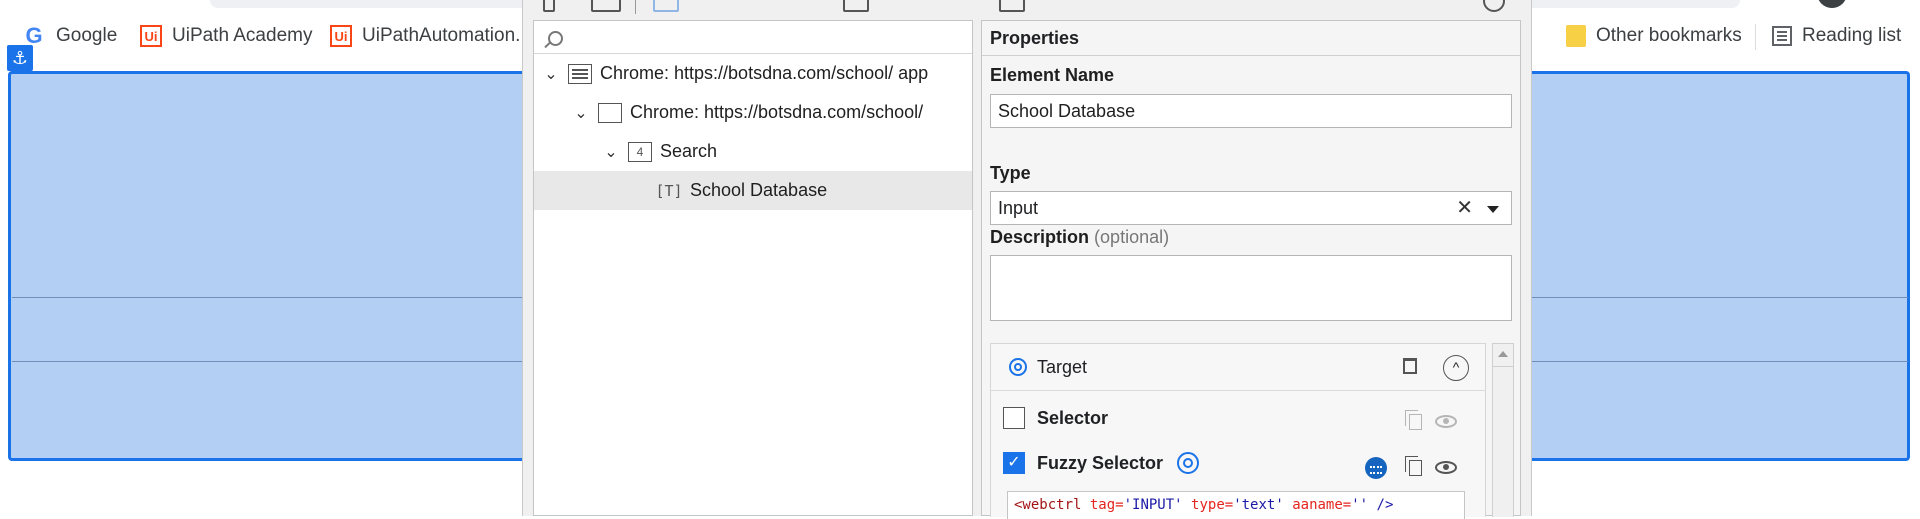  Describe the element at coordinates (1010, 173) in the screenshot. I see `type-label: Type` at that location.